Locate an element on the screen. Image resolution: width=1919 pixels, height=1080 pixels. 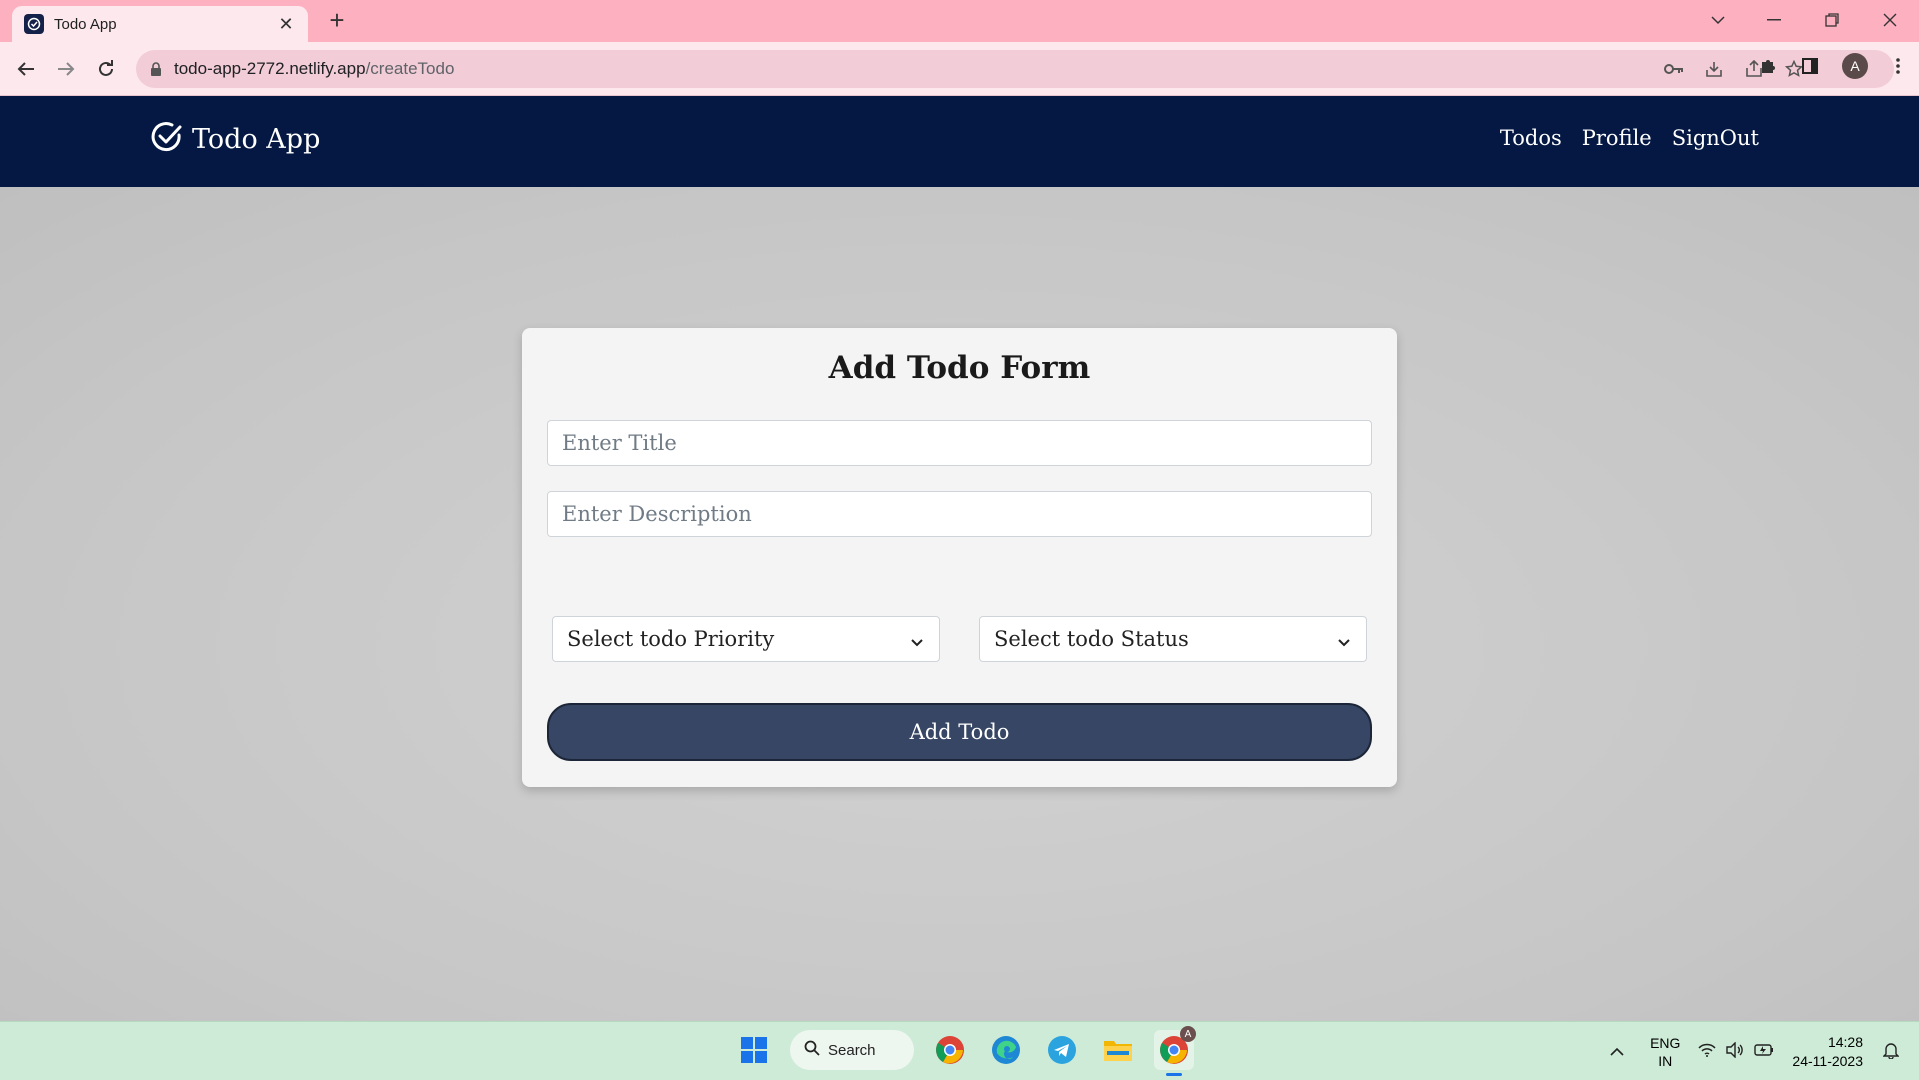
browser-tab: Todo App ✕ is located at coordinates (160, 24).